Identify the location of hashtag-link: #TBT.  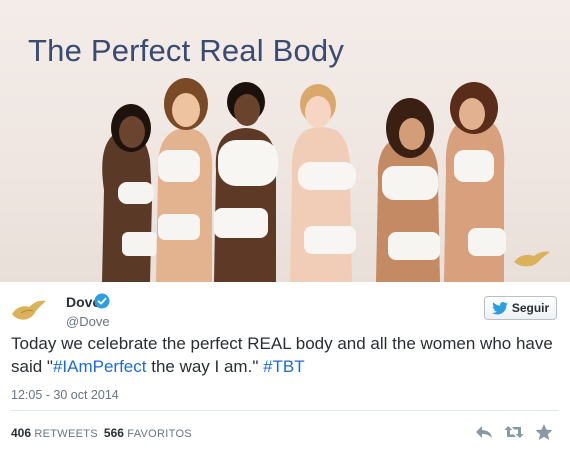
(284, 366).